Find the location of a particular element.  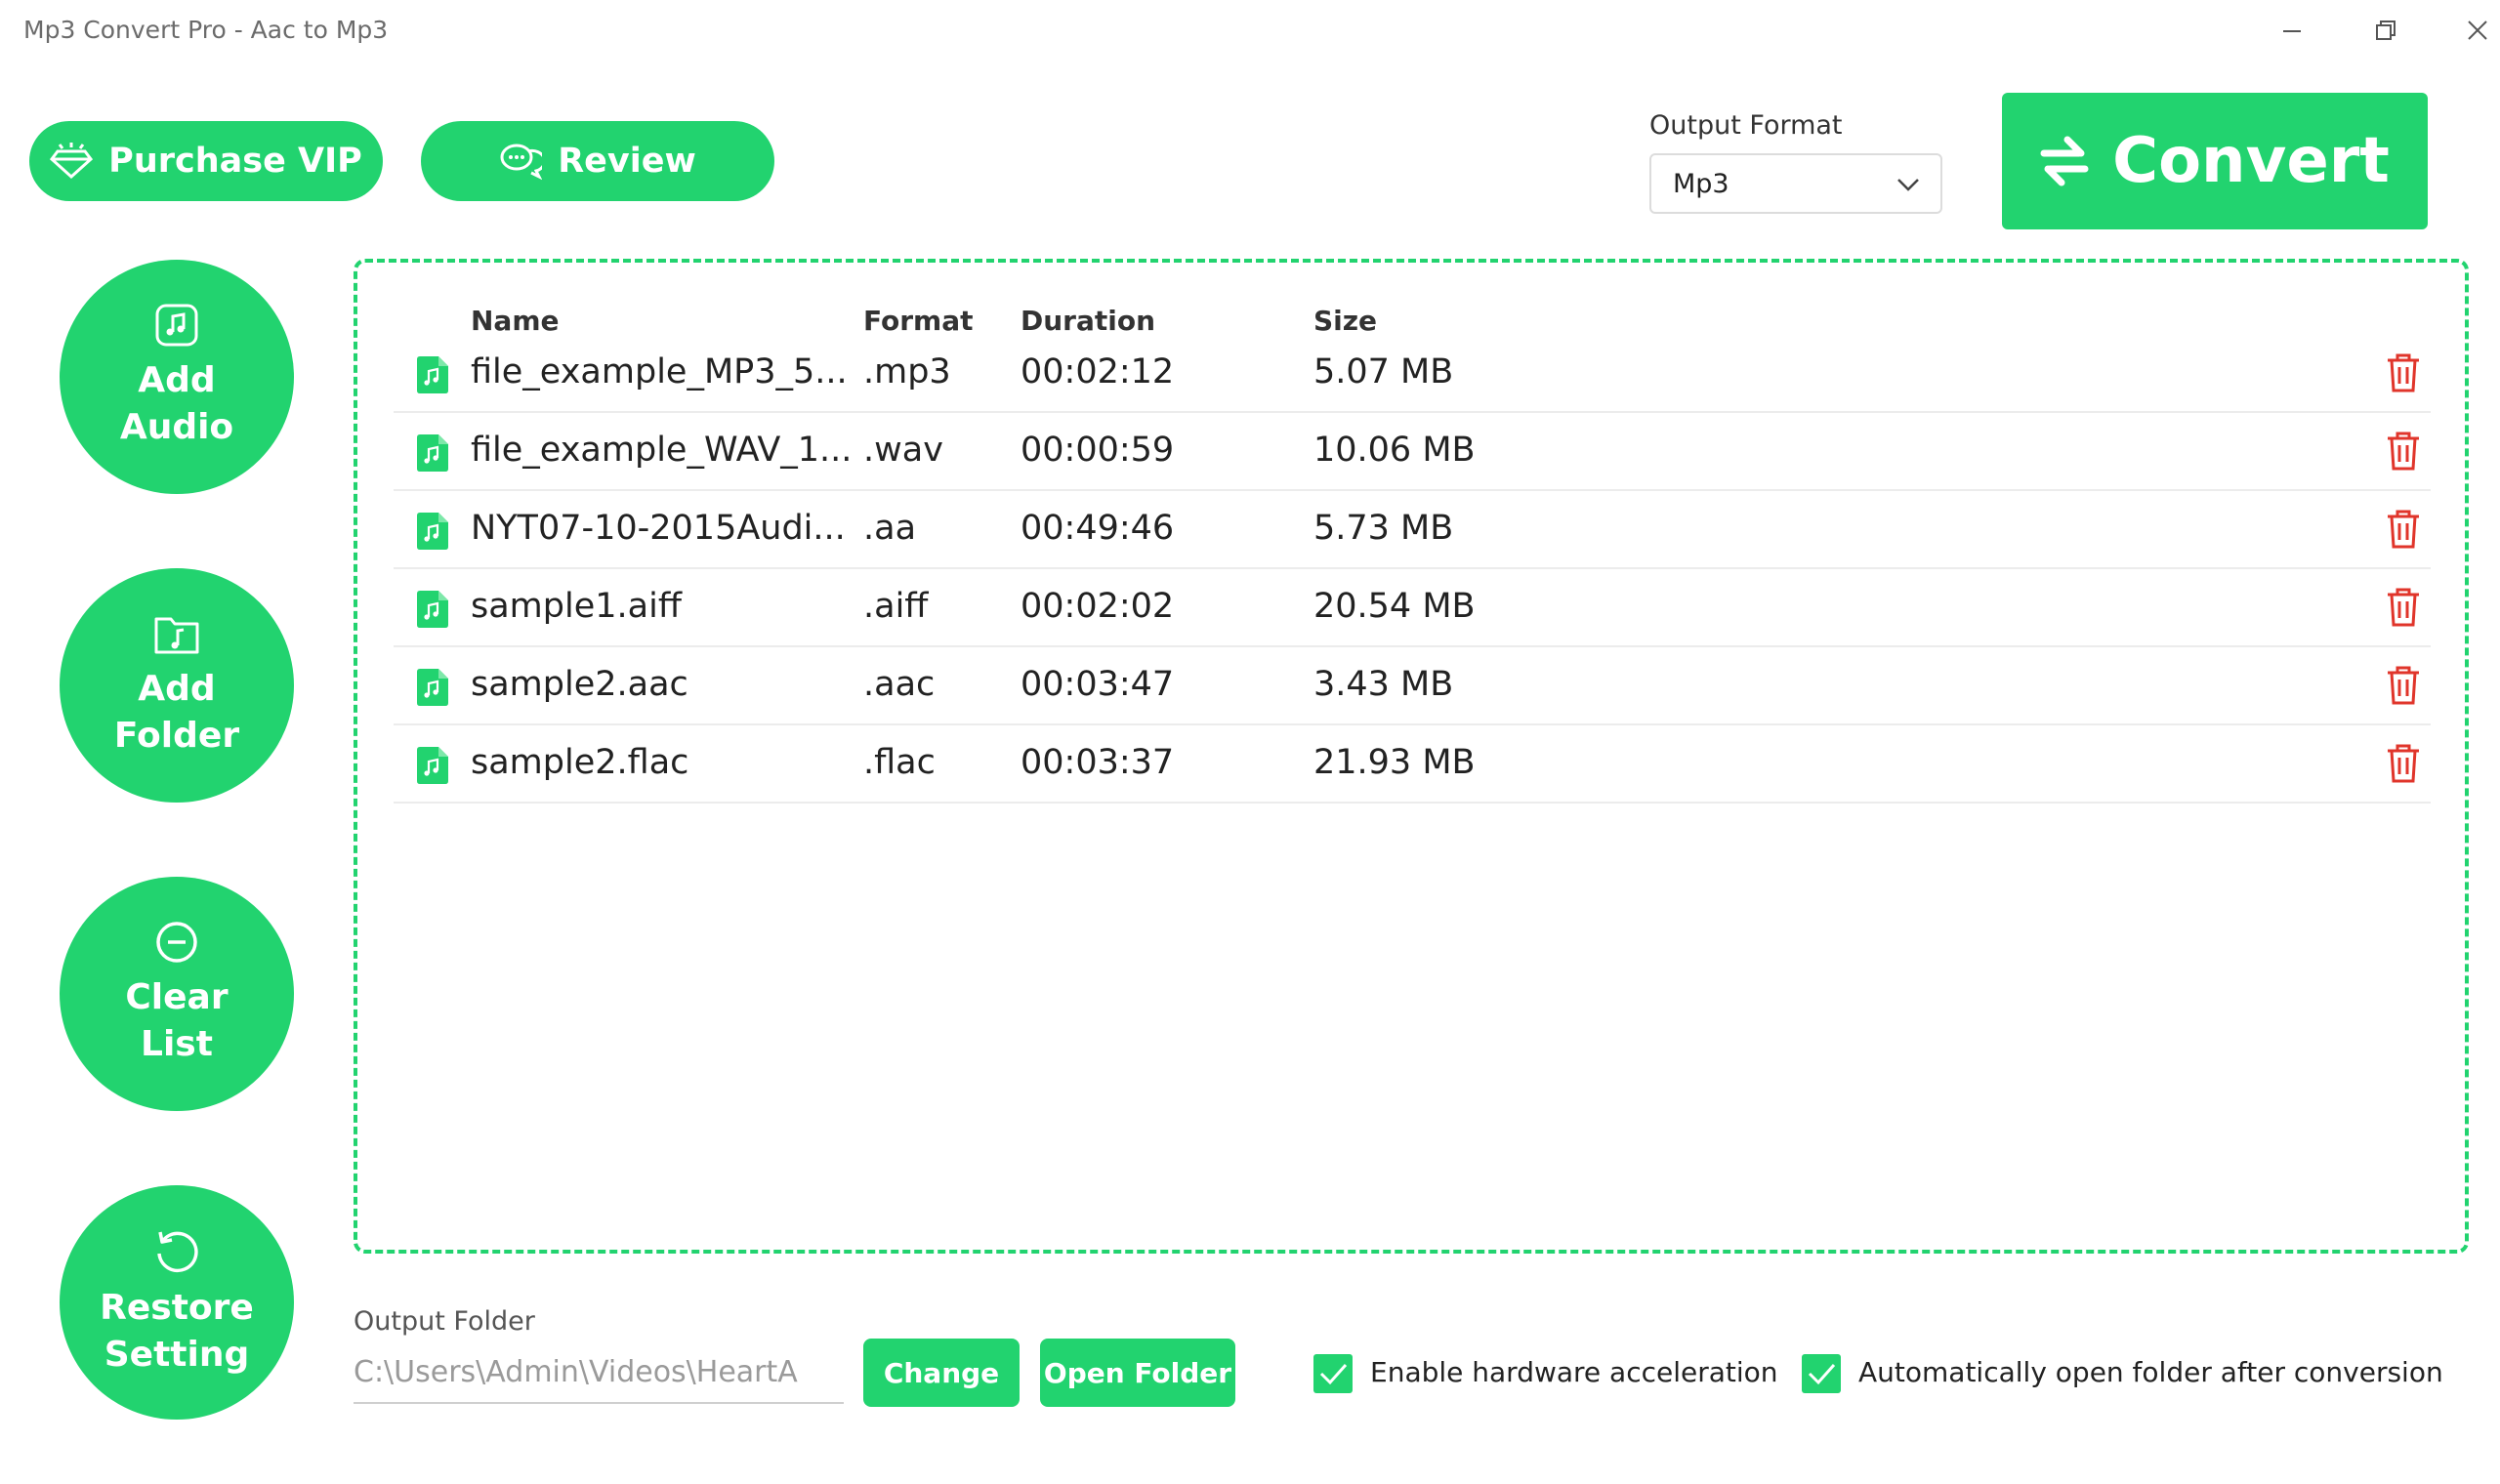

review-button: Review is located at coordinates (597, 161).